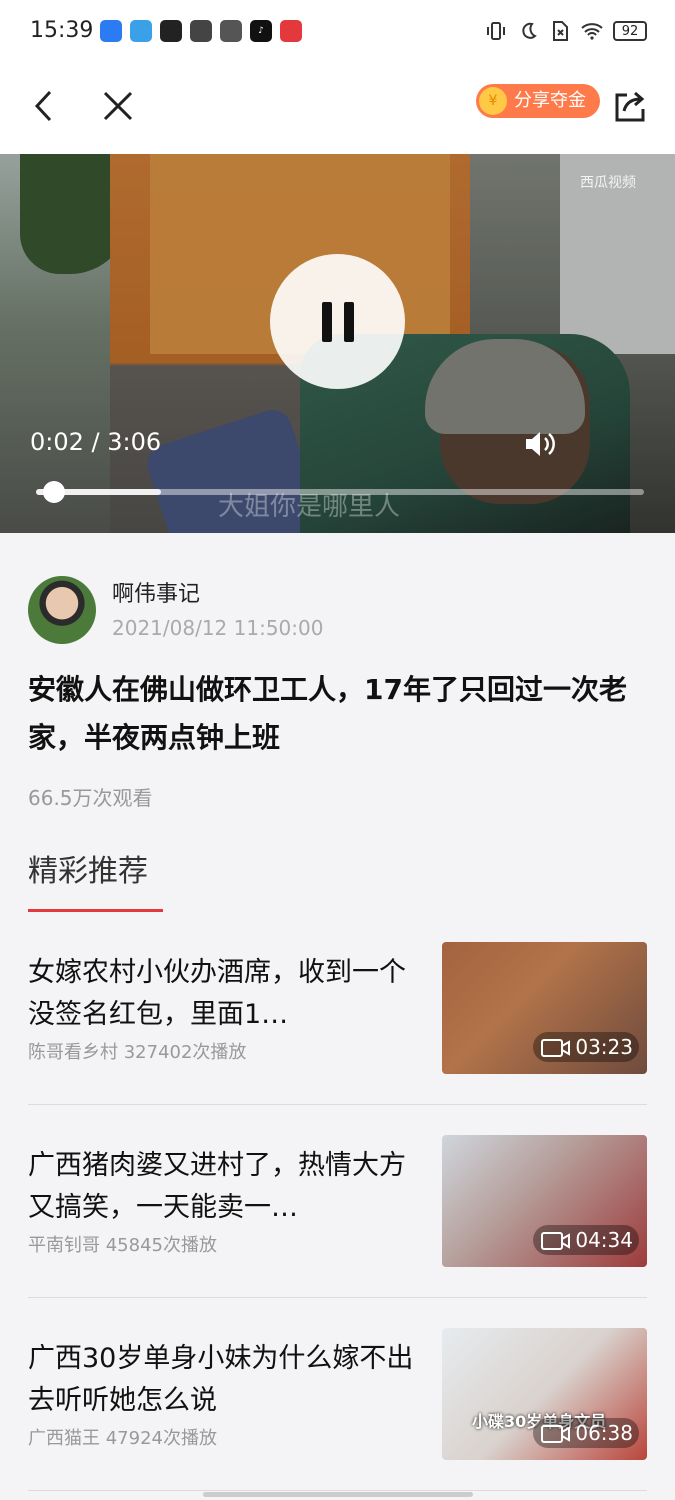 This screenshot has height=1500, width=675. Describe the element at coordinates (141, 31) in the screenshot. I see `app-calendar-icon` at that location.